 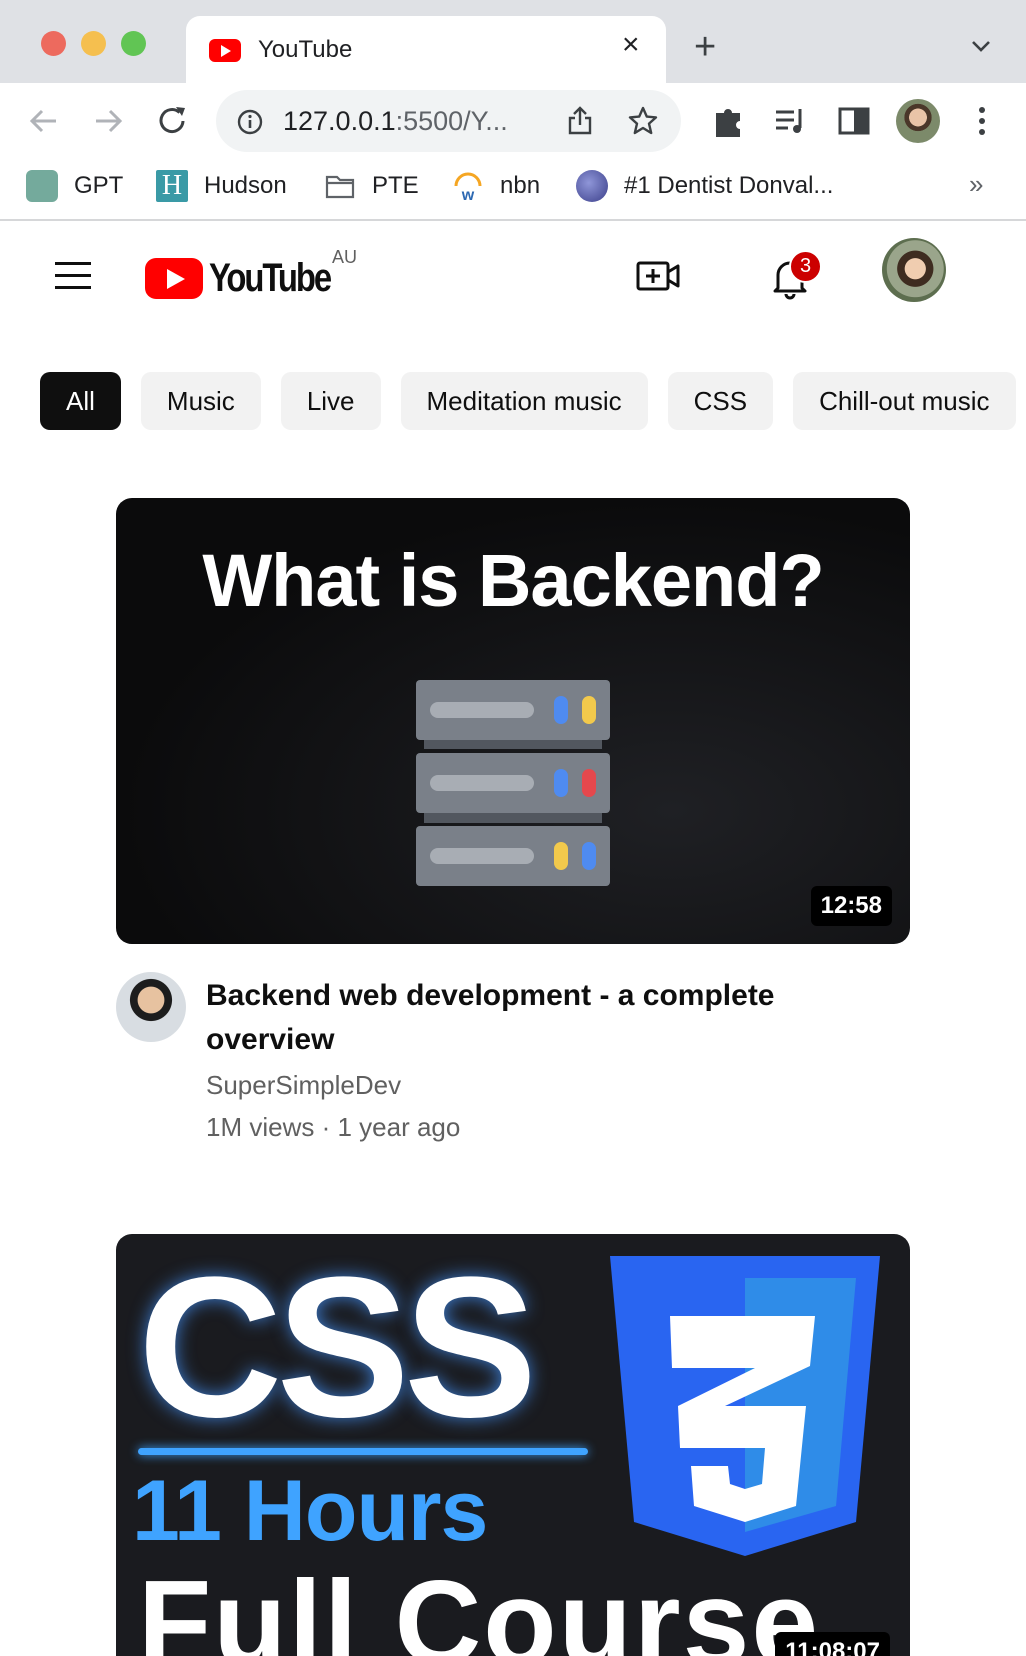 I want to click on bookmark-gpt: GPT, so click(x=74, y=186).